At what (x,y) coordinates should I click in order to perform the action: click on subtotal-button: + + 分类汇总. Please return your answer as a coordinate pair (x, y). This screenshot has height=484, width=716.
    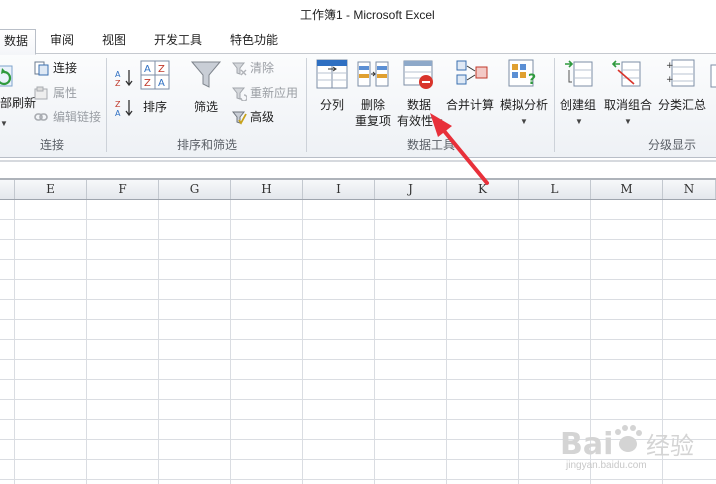
    Looking at the image, I should click on (683, 89).